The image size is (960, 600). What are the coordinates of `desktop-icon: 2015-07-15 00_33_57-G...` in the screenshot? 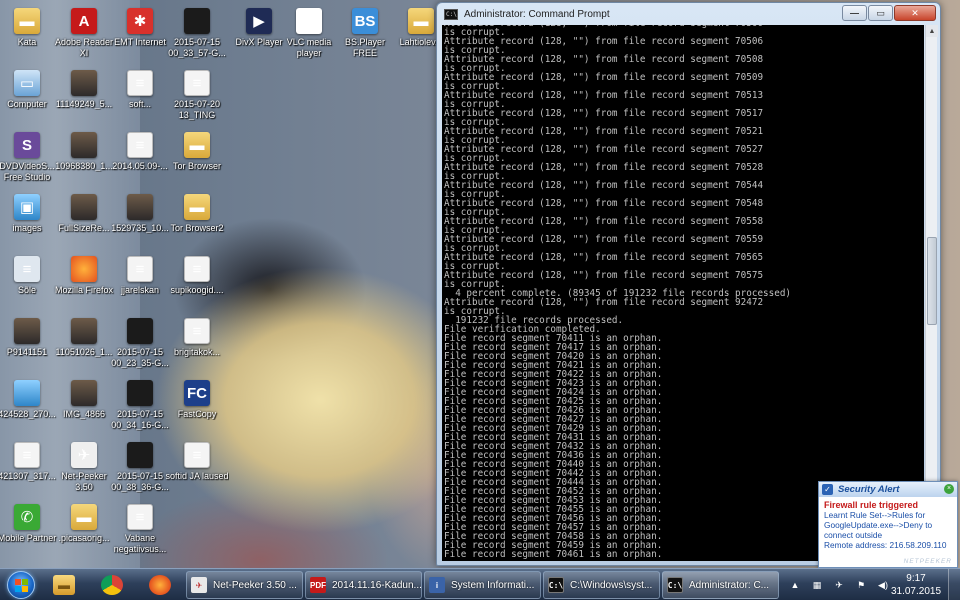 It's located at (197, 35).